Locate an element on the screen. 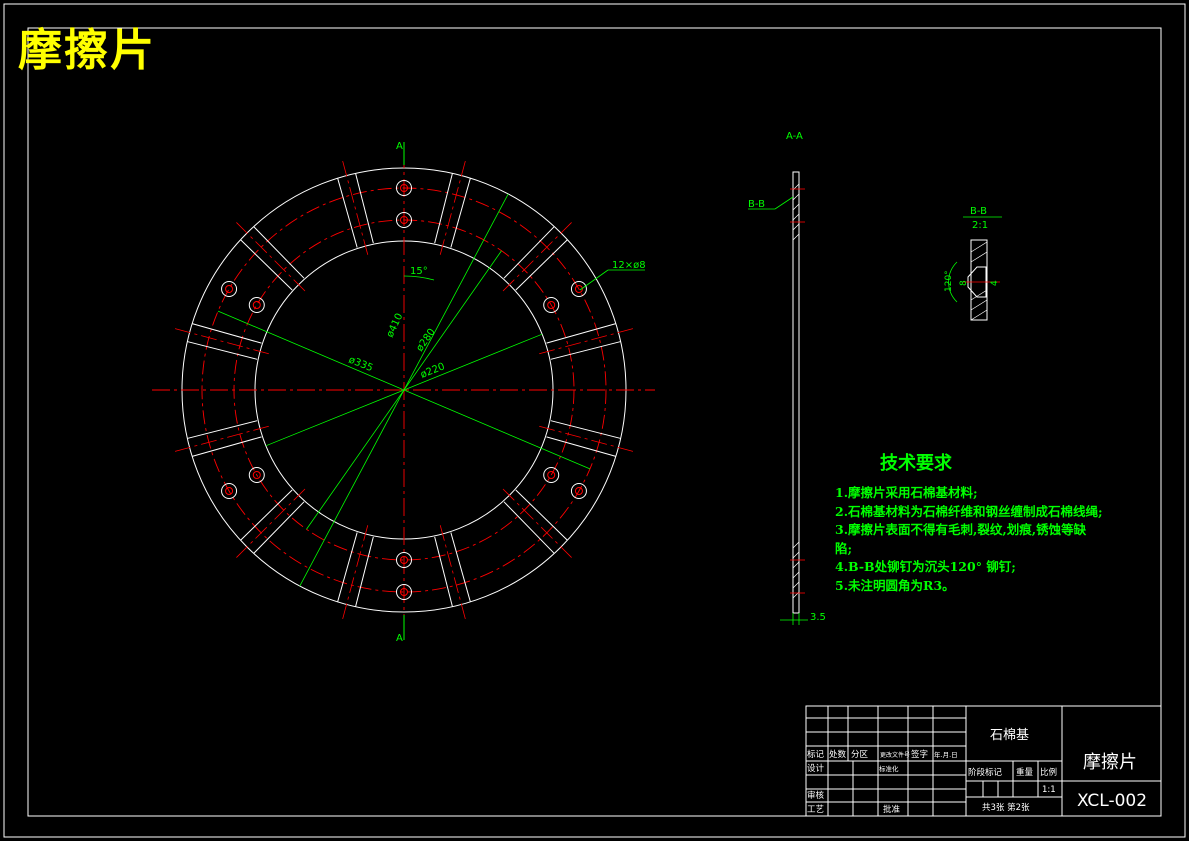 Image resolution: width=1189 pixels, height=841 pixels. tb-sign: 签字 is located at coordinates (919, 754).